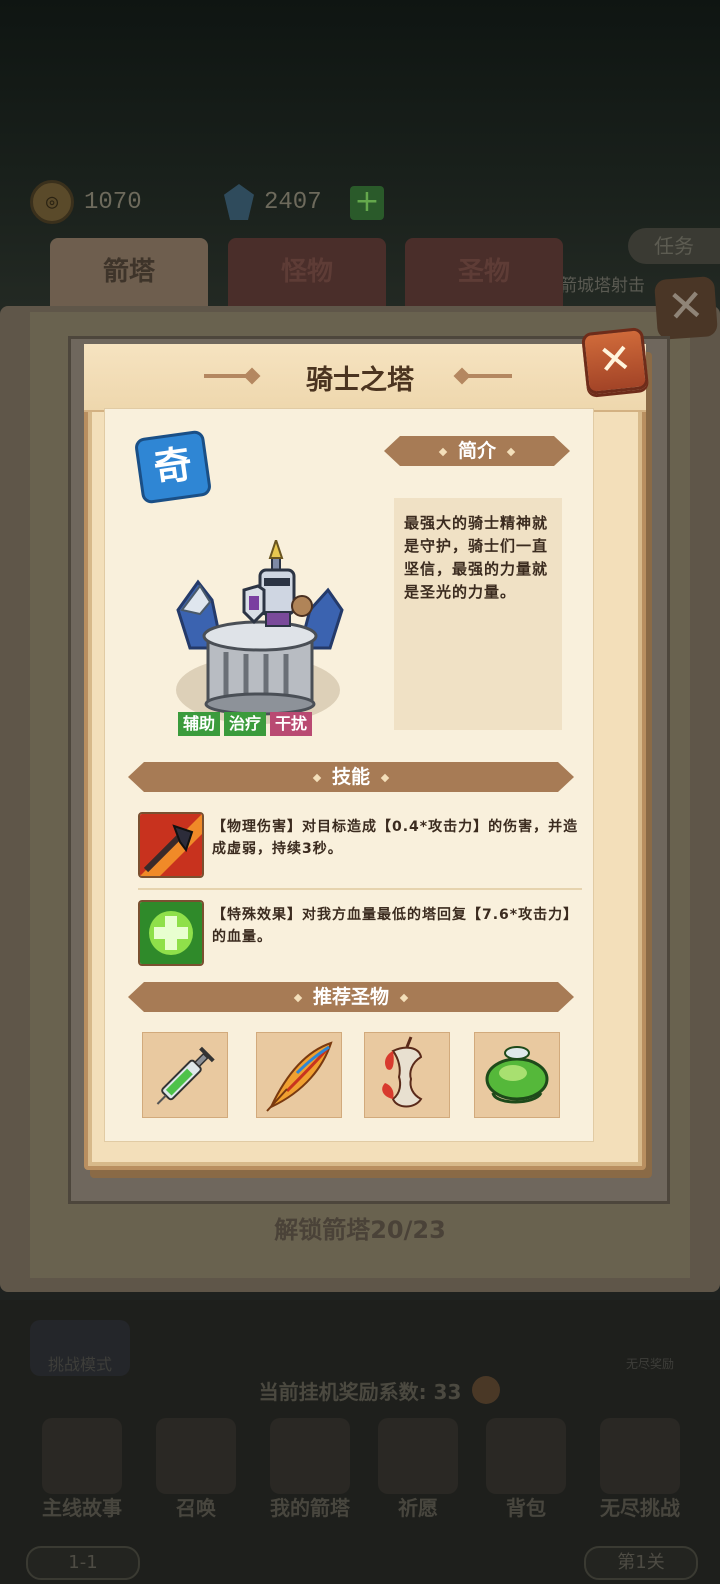 The width and height of the screenshot is (720, 1584). Describe the element at coordinates (310, 1508) in the screenshot. I see `nav-label: 我的箭塔` at that location.